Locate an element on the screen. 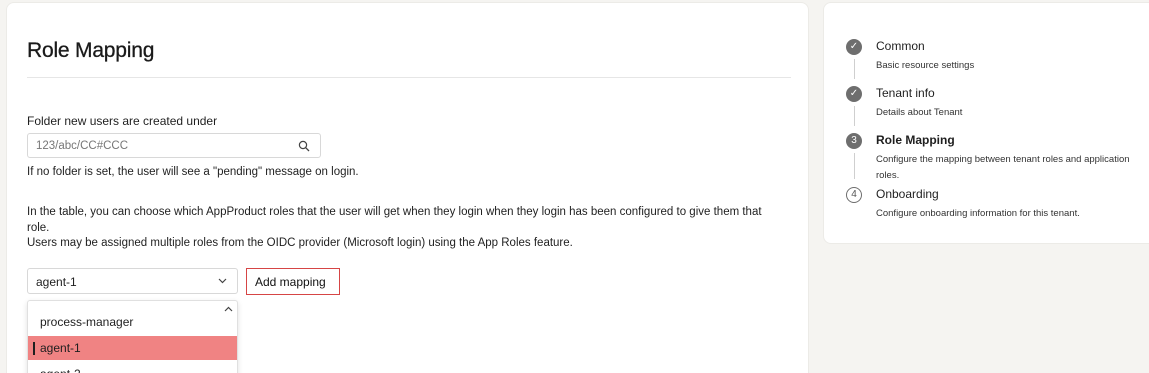 The image size is (1149, 373). role-select-value: agent-1 is located at coordinates (56, 282).